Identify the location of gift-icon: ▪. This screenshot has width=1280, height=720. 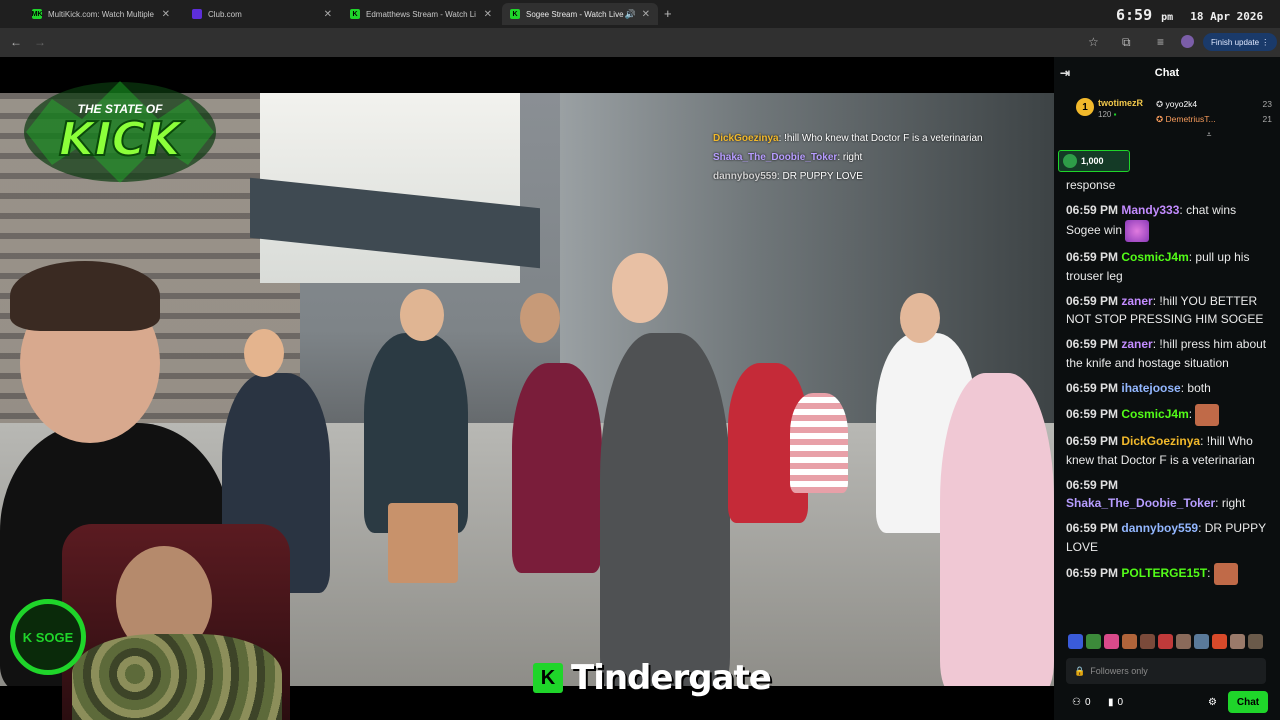
(1115, 114).